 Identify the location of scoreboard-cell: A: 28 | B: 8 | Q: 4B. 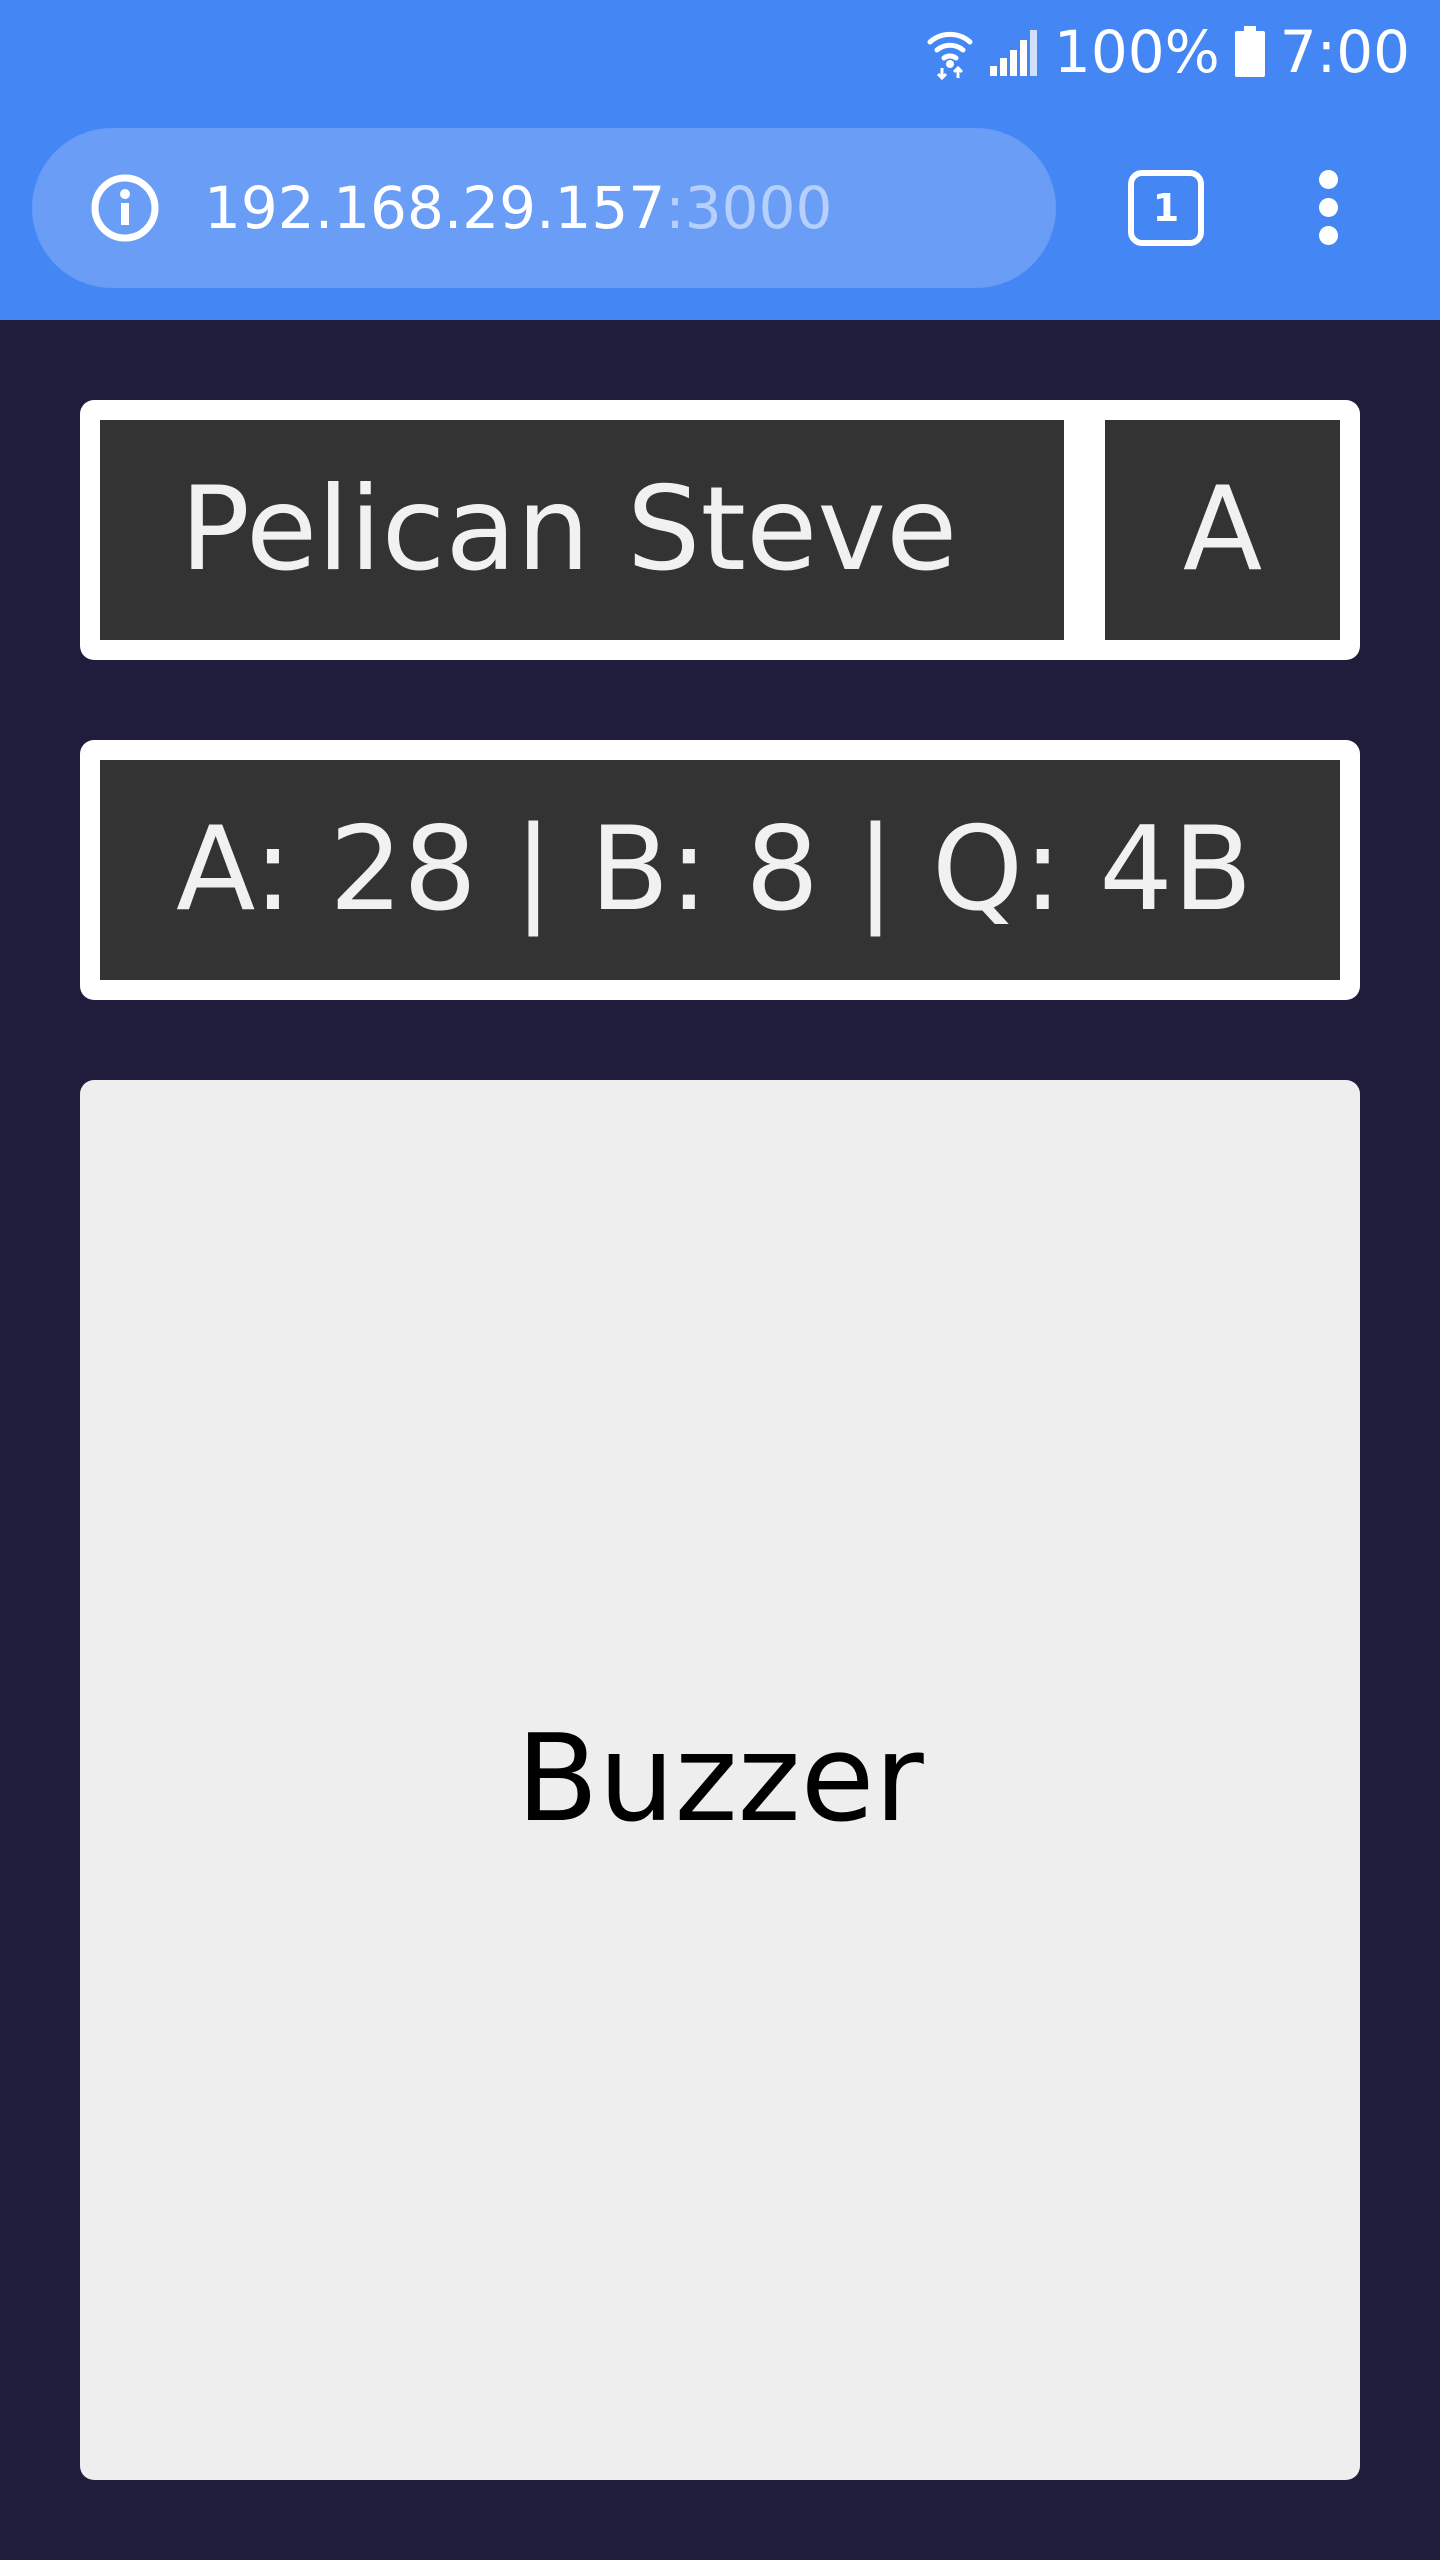
(720, 870).